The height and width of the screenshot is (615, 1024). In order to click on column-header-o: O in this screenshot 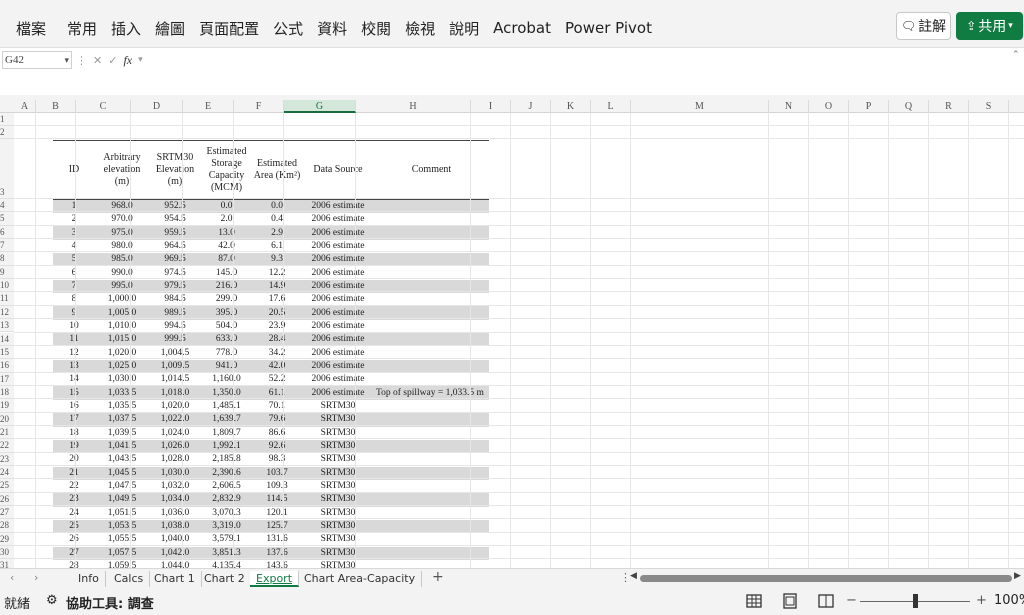, I will do `click(829, 106)`.